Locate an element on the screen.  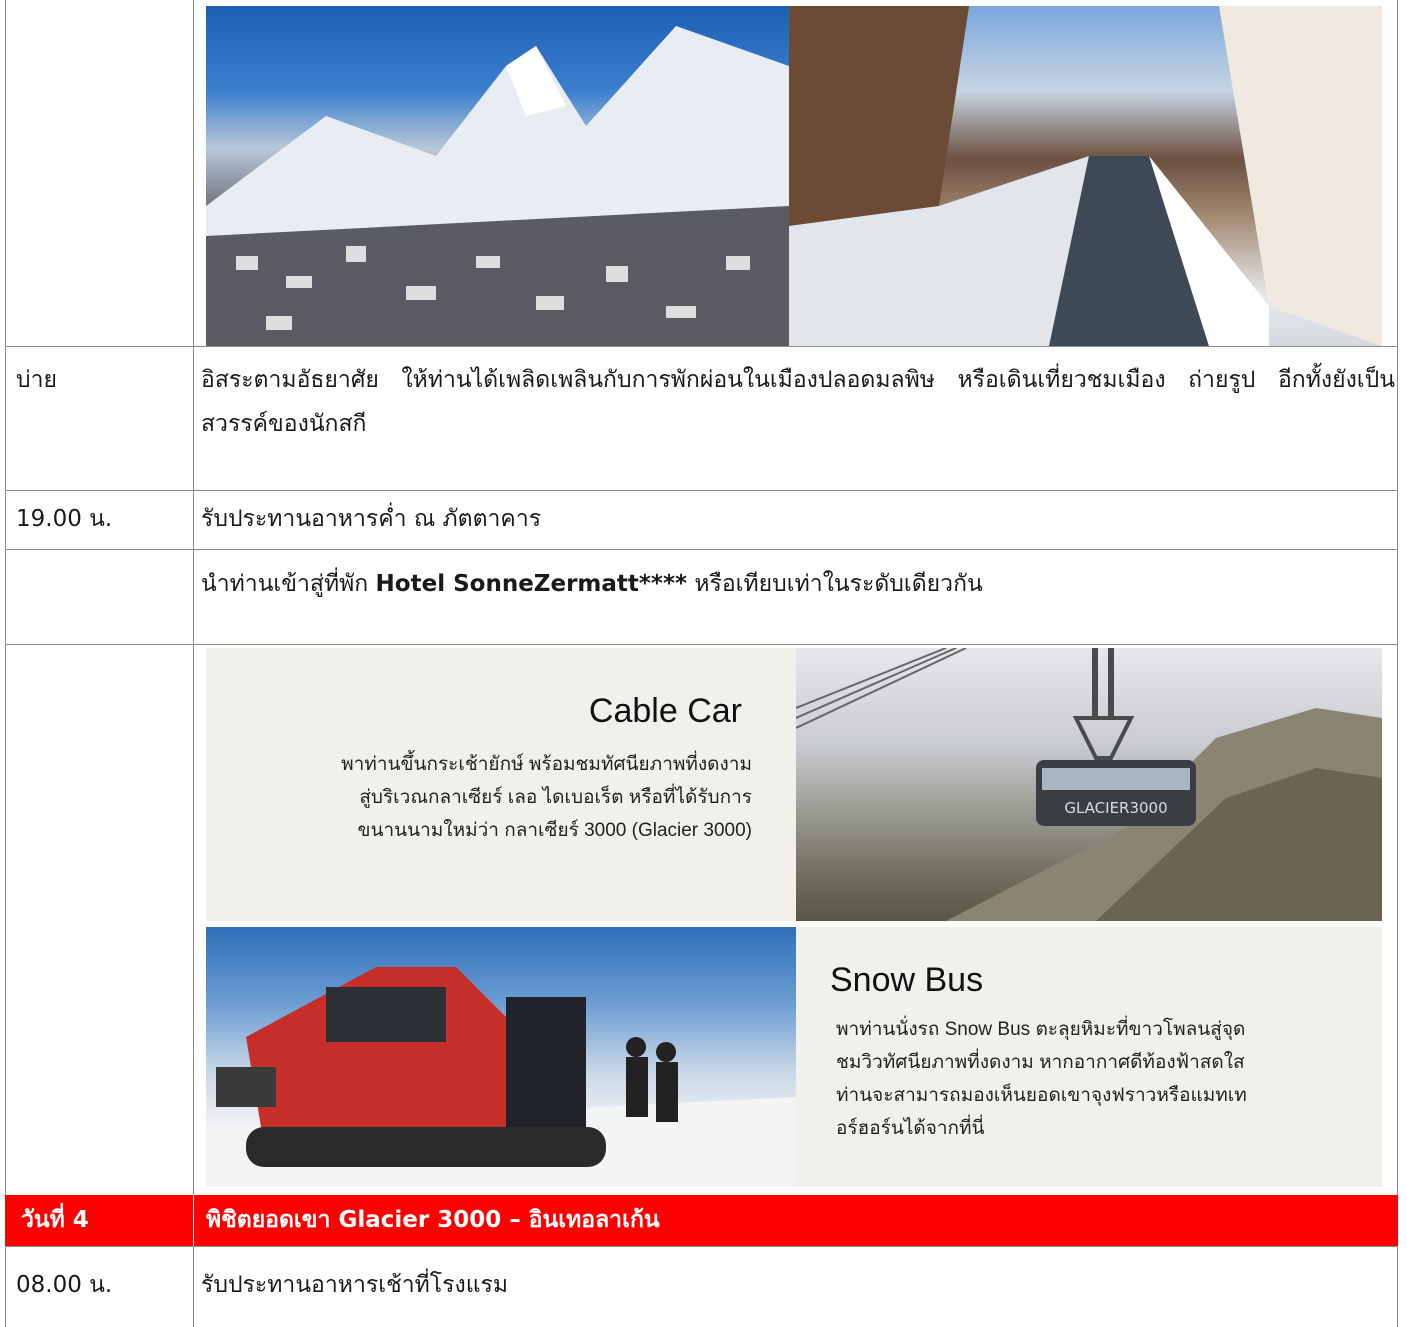
day-header-divider is located at coordinates (193, 1220).